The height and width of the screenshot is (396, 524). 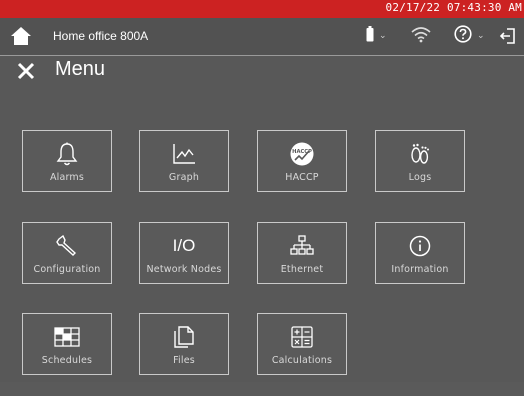 What do you see at coordinates (67, 246) in the screenshot?
I see `wrench-icon` at bounding box center [67, 246].